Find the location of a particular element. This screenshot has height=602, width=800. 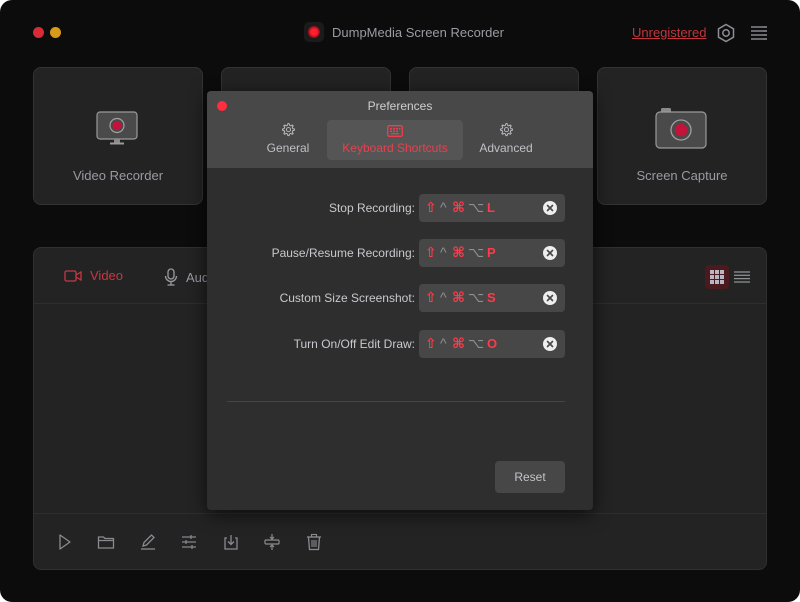

merge-icon is located at coordinates (272, 542).